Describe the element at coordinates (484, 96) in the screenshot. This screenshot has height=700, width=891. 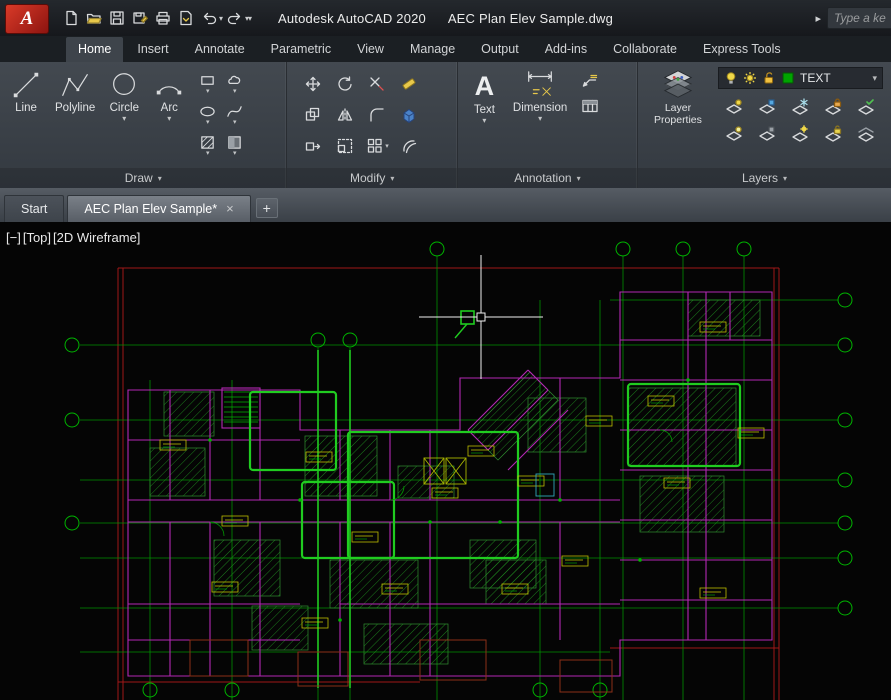
I see `text-button: A Text ▾` at that location.